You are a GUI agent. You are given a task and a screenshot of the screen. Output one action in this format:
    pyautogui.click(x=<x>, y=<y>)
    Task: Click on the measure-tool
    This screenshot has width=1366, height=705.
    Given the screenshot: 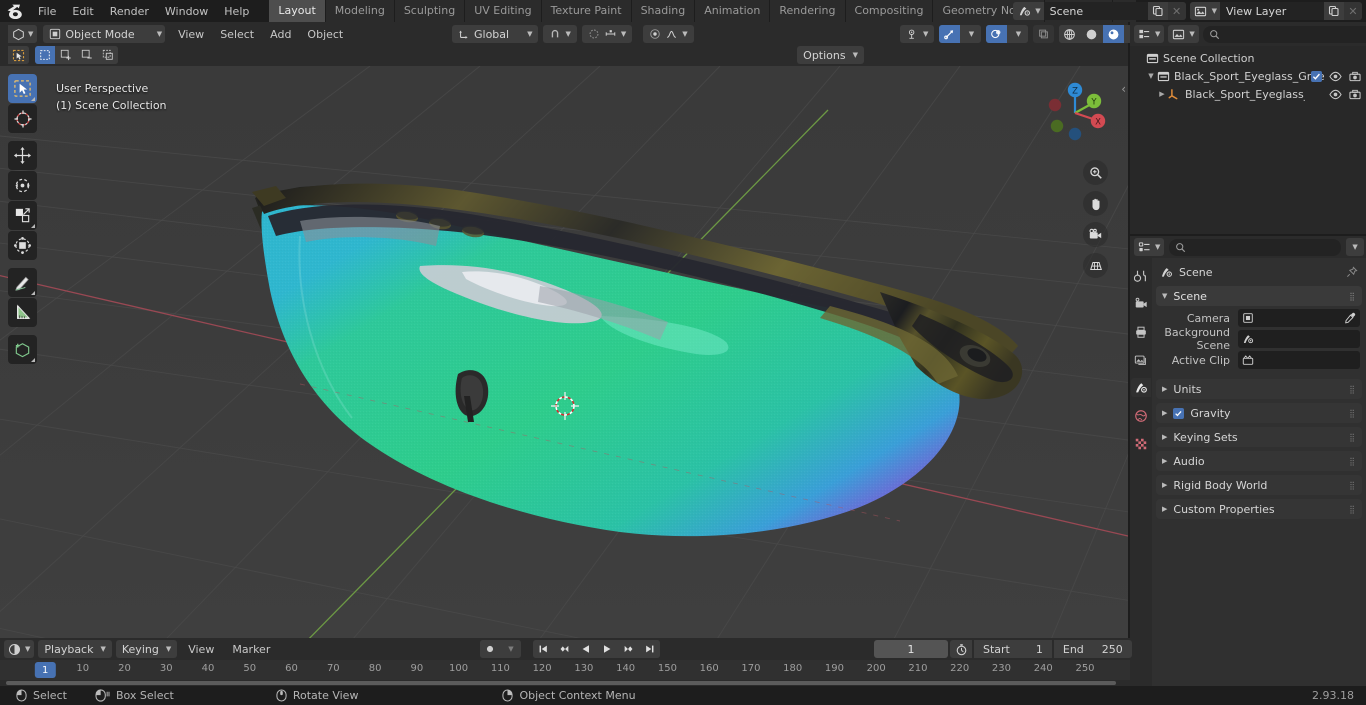 What is the action you would take?
    pyautogui.click(x=22, y=312)
    